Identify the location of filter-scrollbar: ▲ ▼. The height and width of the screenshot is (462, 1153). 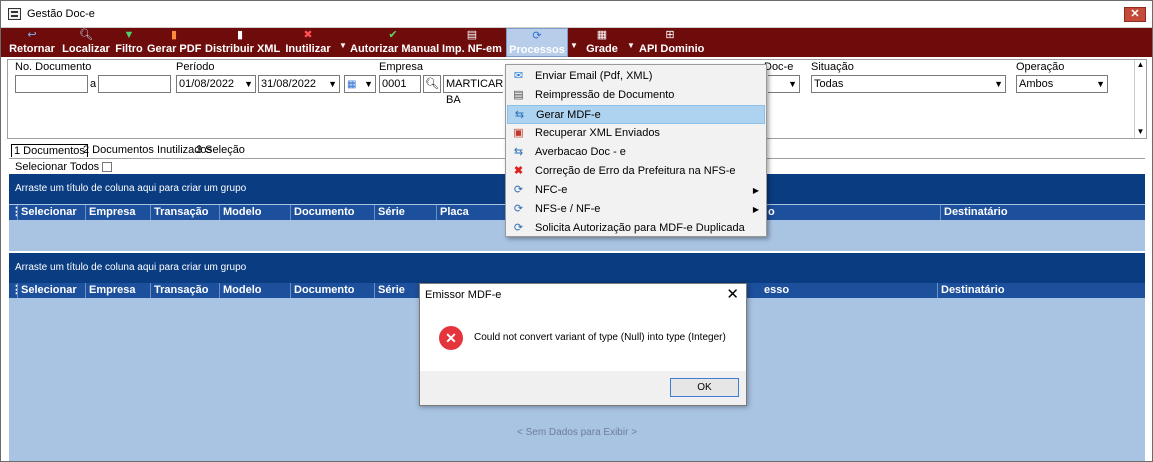
(1140, 99).